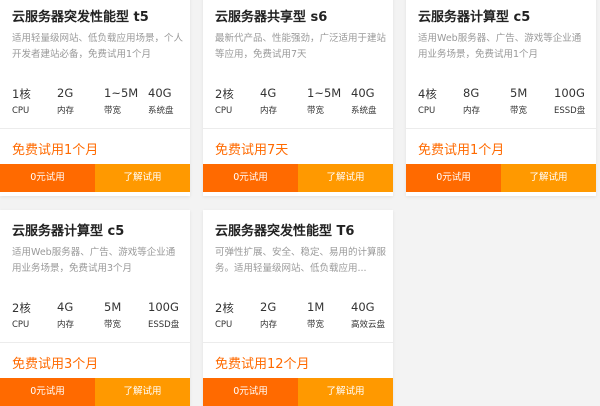 This screenshot has width=600, height=406. Describe the element at coordinates (301, 315) in the screenshot. I see `spec-list: 2核 CPU 2G 内存 1M 带宽 40G 高效云盘` at that location.